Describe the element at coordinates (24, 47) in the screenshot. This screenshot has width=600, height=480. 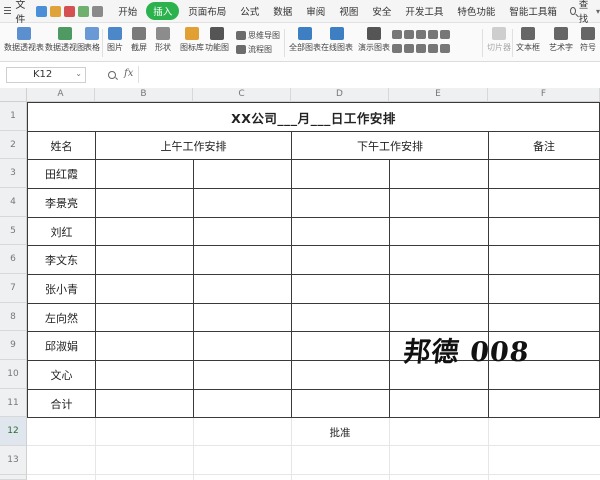
I see `pivot-table-label: 数据透视表` at that location.